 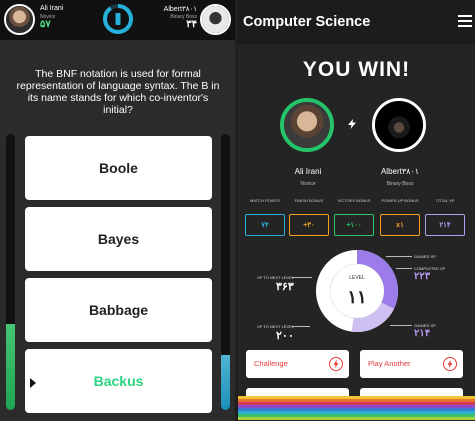 I want to click on answer-option-2: Bayes, so click(x=118, y=239).